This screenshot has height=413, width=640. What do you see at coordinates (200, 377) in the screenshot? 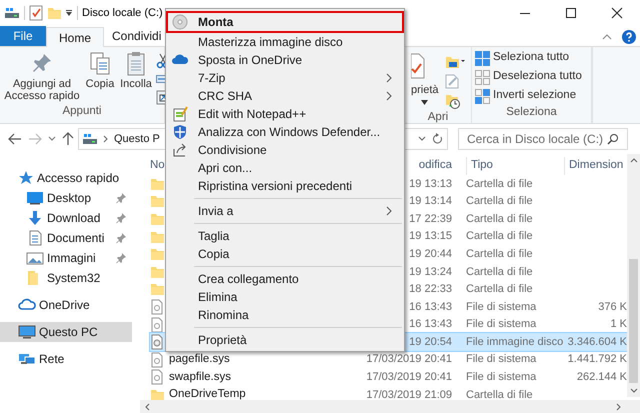
I see `file-name: swapfile.sys` at bounding box center [200, 377].